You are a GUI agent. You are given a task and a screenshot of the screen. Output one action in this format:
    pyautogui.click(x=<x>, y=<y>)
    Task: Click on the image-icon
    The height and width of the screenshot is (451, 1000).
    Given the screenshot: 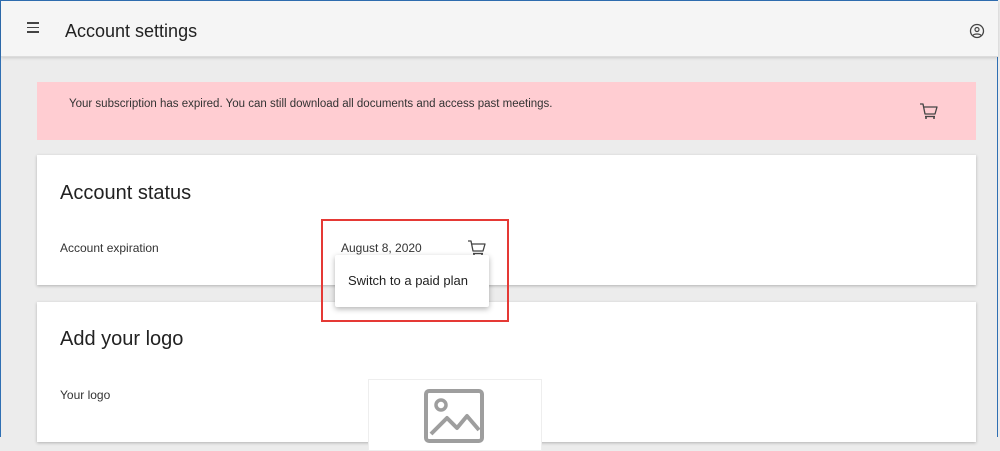 What is the action you would take?
    pyautogui.click(x=454, y=416)
    